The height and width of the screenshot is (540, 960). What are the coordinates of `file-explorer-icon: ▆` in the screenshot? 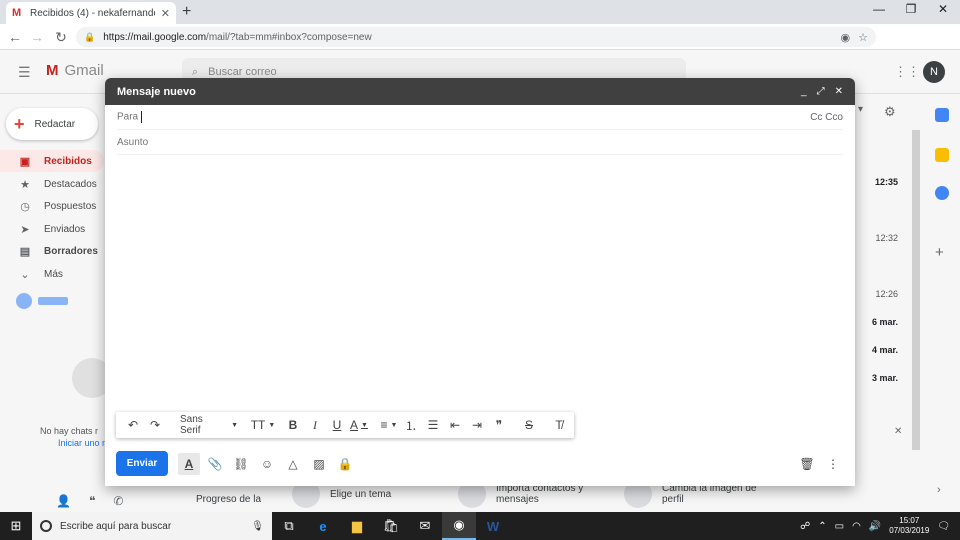 It's located at (357, 526).